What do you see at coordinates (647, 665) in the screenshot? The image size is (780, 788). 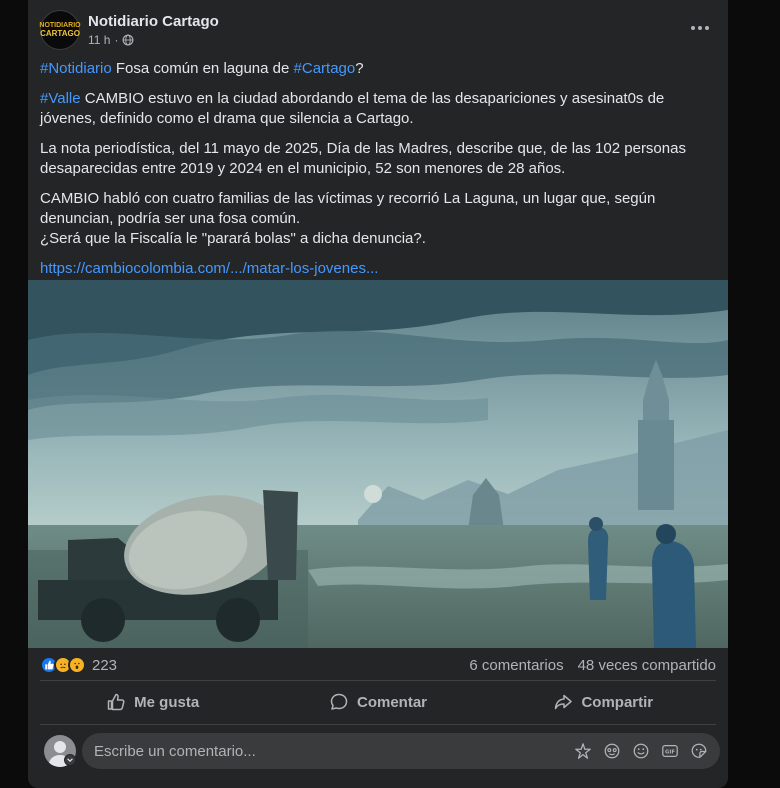 I see `shares-count: 48 veces compartido` at bounding box center [647, 665].